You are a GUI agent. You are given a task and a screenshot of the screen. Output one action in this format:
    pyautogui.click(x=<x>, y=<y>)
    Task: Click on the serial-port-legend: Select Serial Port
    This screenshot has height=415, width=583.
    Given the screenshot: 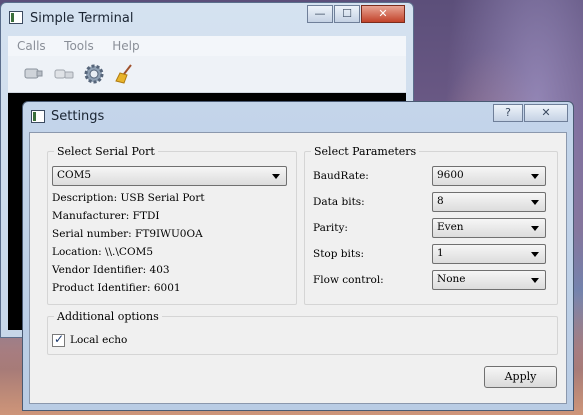 What is the action you would take?
    pyautogui.click(x=106, y=151)
    